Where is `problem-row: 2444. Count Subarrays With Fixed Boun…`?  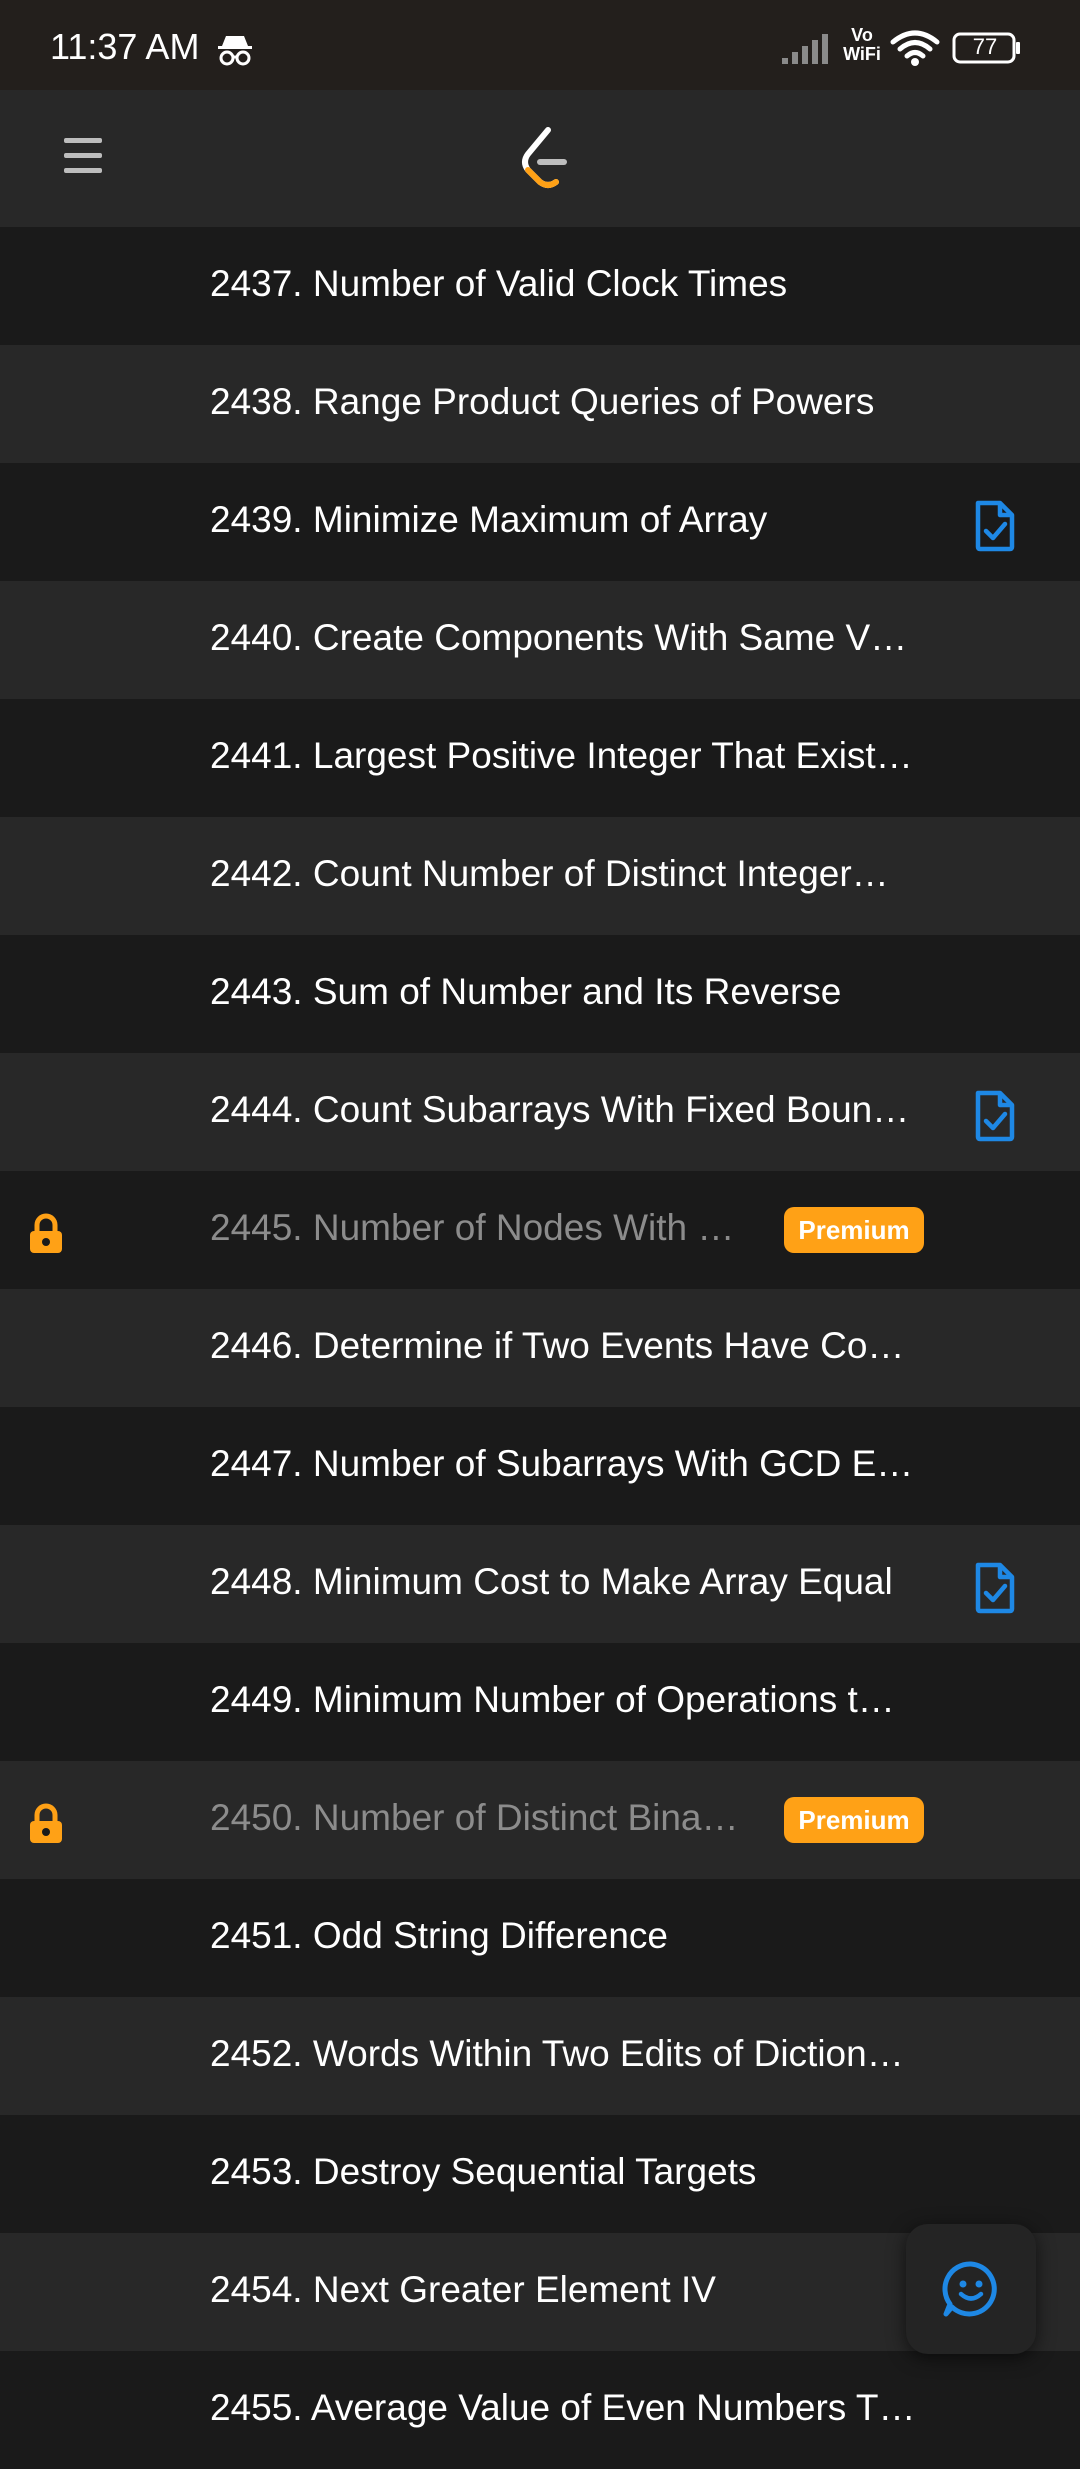 problem-row: 2444. Count Subarrays With Fixed Boun… is located at coordinates (540, 1112).